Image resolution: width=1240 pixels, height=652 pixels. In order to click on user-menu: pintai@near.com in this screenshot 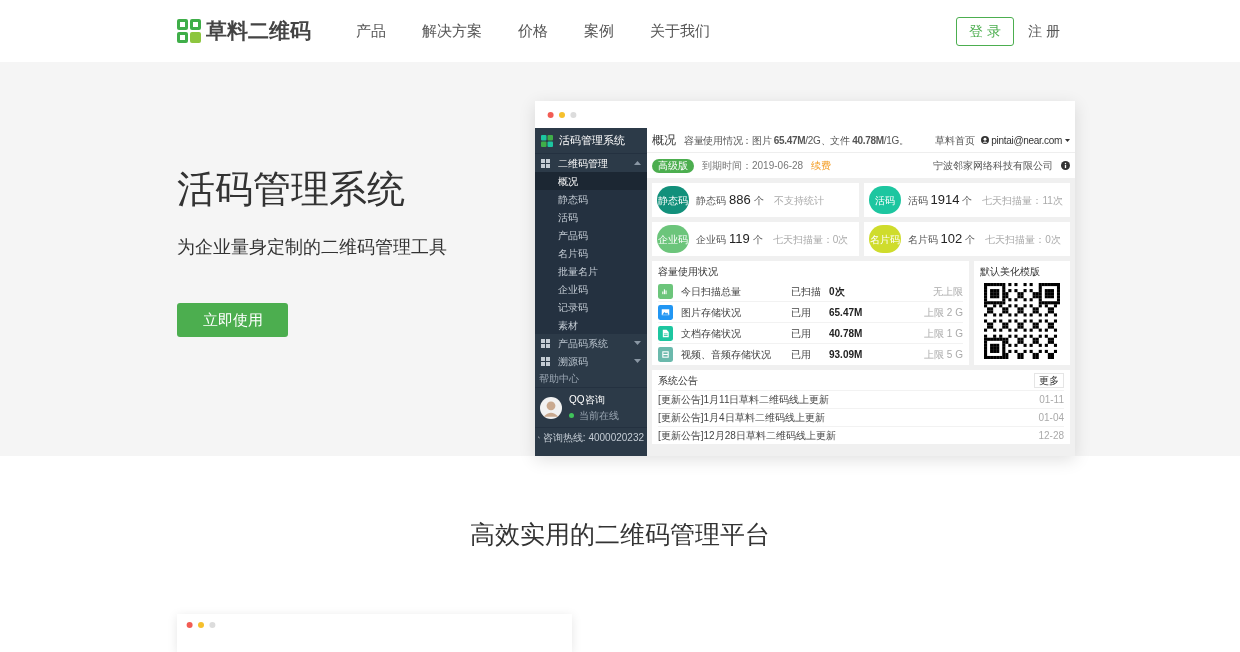, I will do `click(1026, 140)`.